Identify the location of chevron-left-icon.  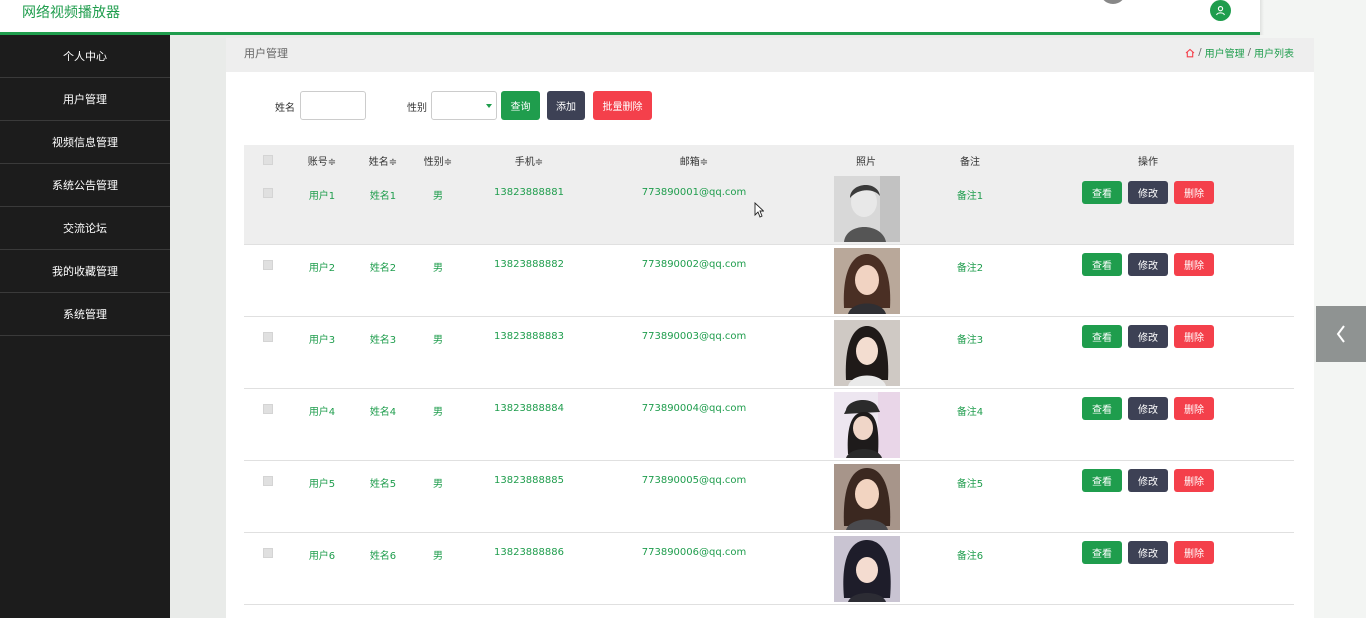
(1340, 334).